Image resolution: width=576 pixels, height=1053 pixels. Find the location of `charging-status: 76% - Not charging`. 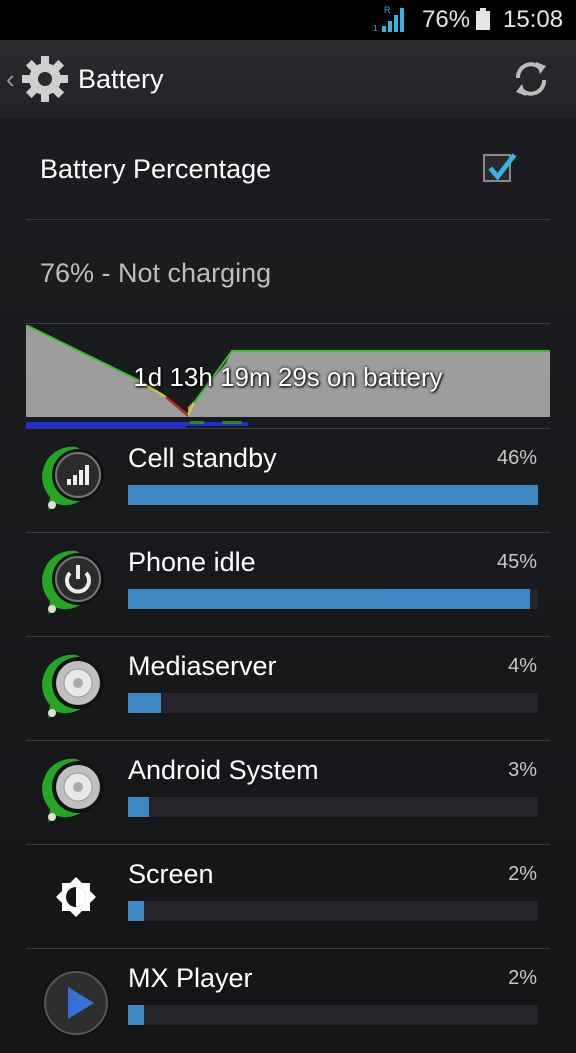

charging-status: 76% - Not charging is located at coordinates (156, 273).